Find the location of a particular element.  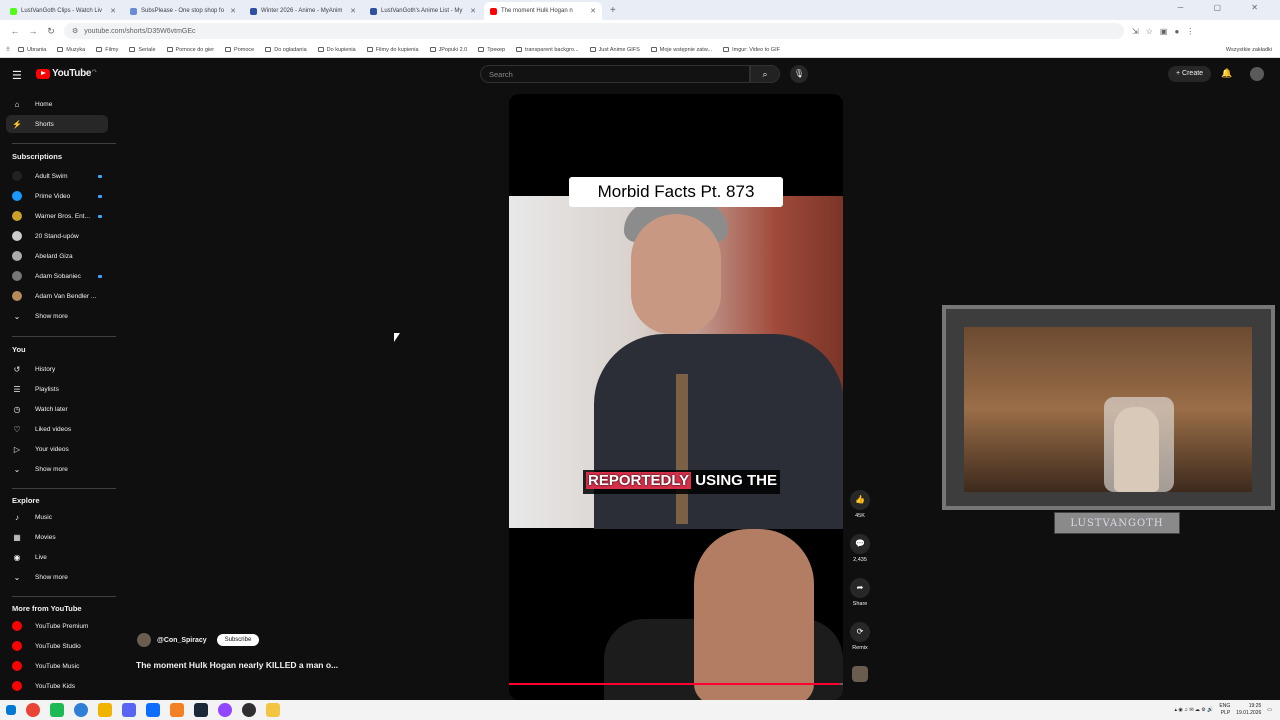

search-icon: ⌕ is located at coordinates (765, 74).